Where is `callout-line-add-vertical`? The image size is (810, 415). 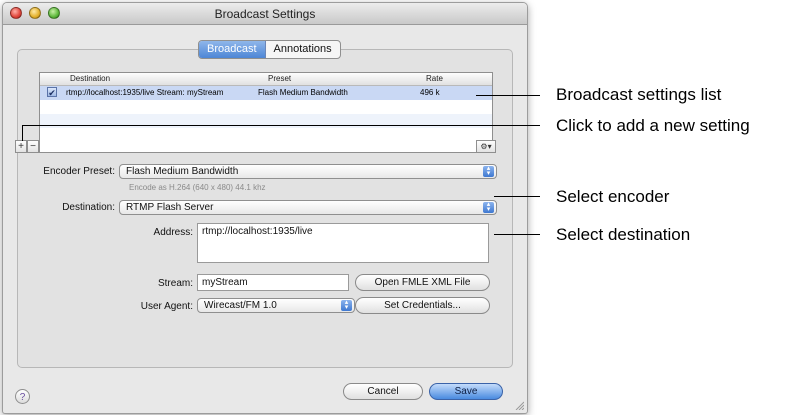 callout-line-add-vertical is located at coordinates (22, 133).